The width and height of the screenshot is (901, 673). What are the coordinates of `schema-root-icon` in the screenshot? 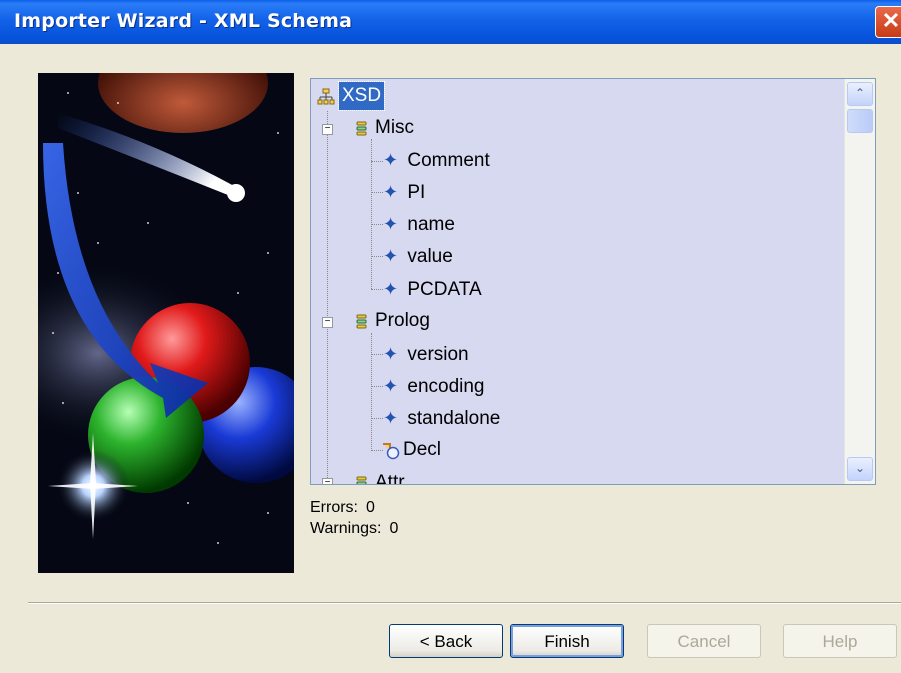 It's located at (326, 96).